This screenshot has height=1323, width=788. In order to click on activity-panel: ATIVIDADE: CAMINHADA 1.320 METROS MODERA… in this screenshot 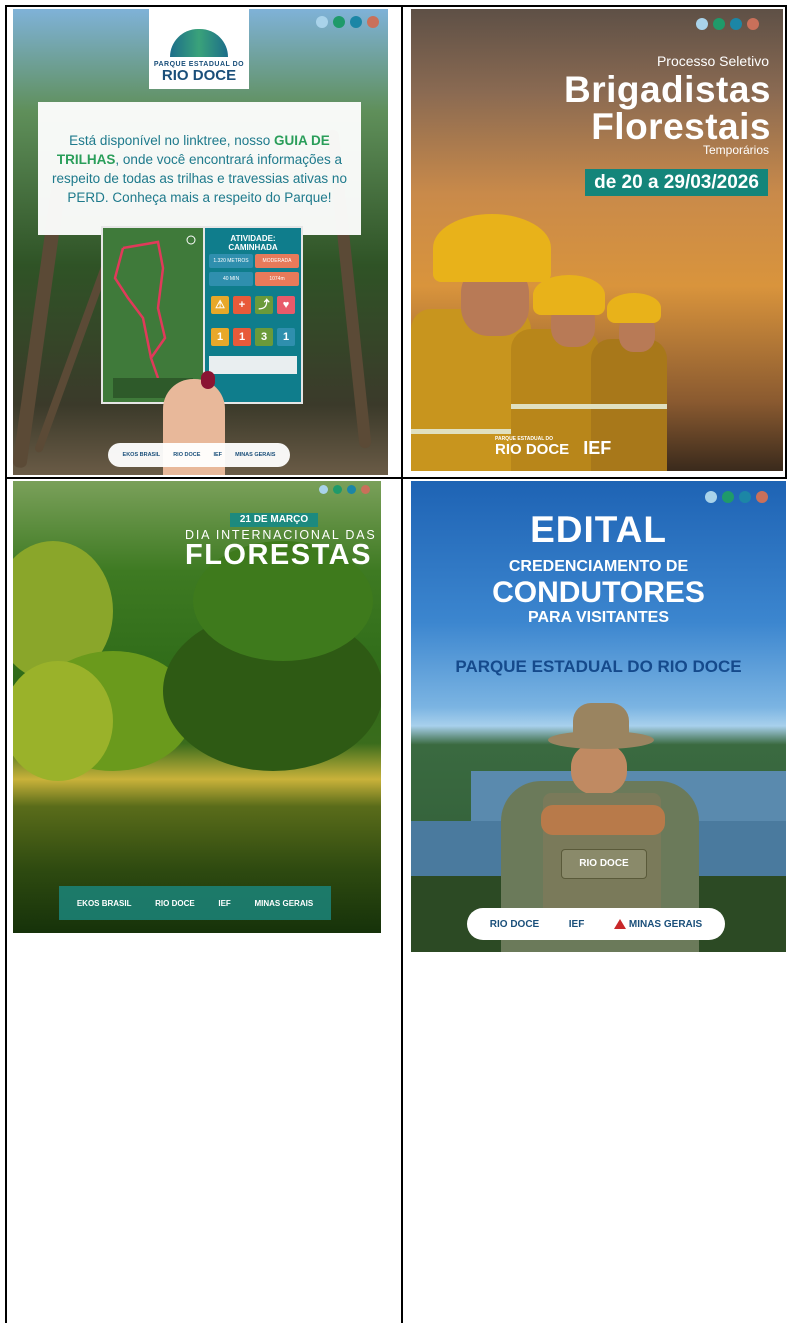, I will do `click(253, 315)`.